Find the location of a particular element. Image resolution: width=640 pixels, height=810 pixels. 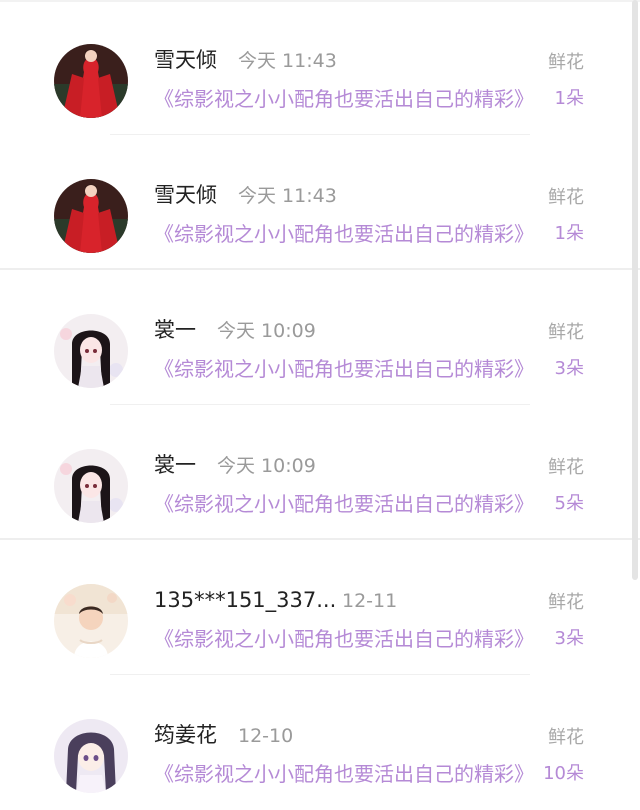

send-time: 12-10 is located at coordinates (266, 736).